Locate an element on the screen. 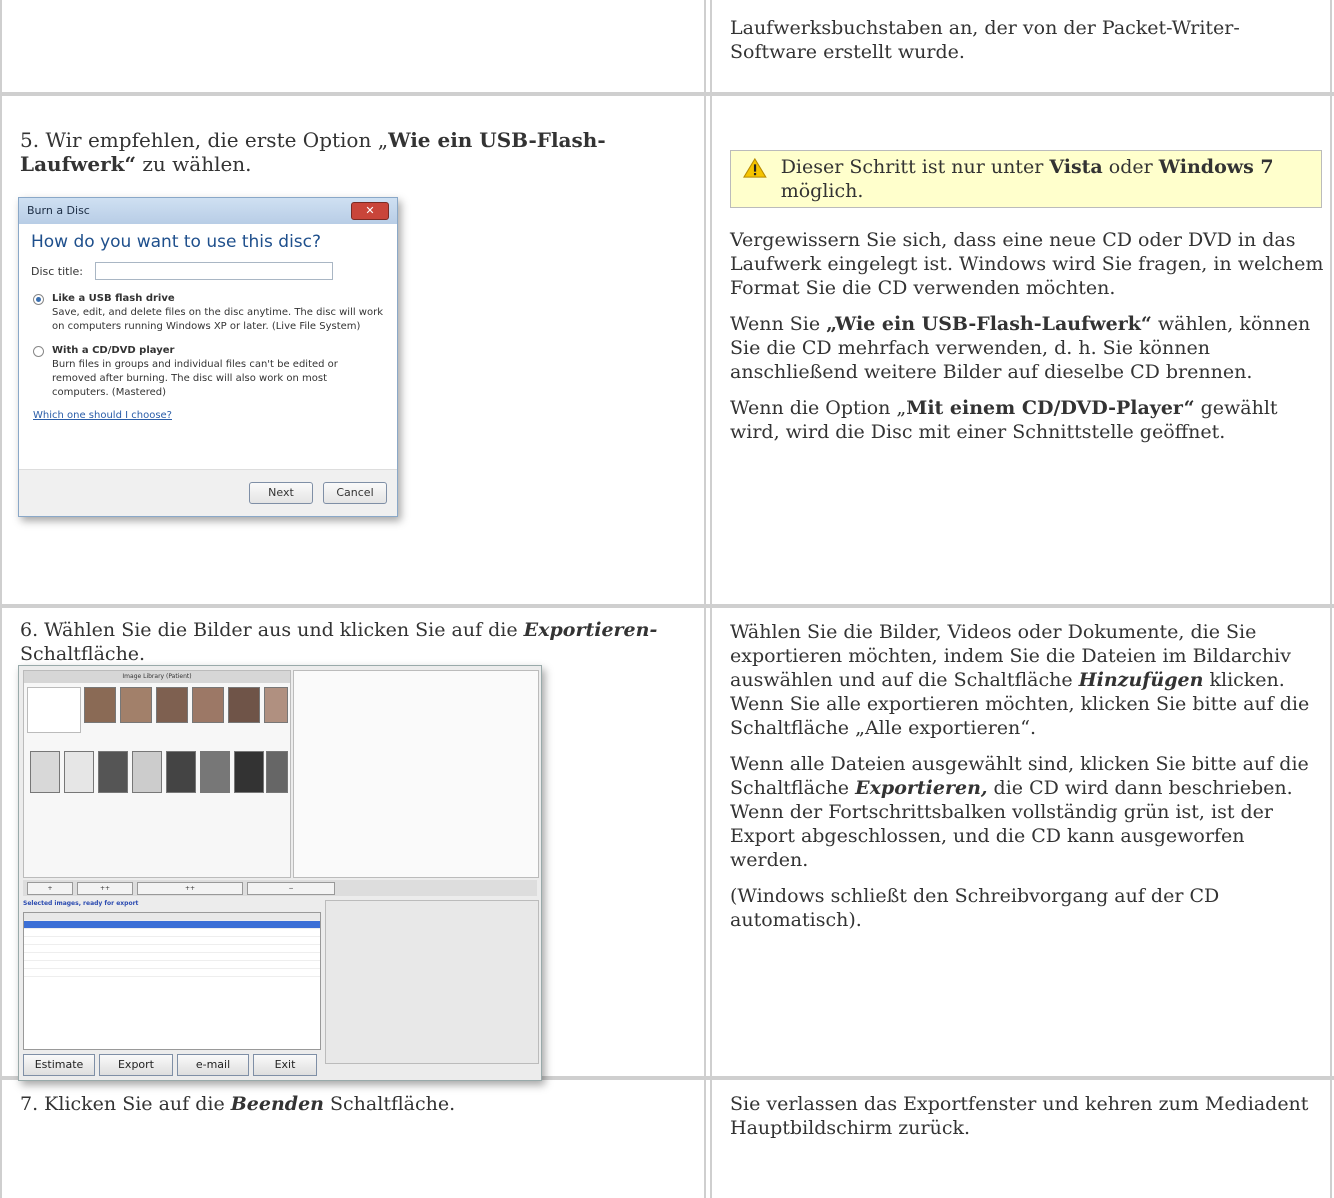  dialog-title-bar: Burn a Disc ✕ is located at coordinates (208, 211).